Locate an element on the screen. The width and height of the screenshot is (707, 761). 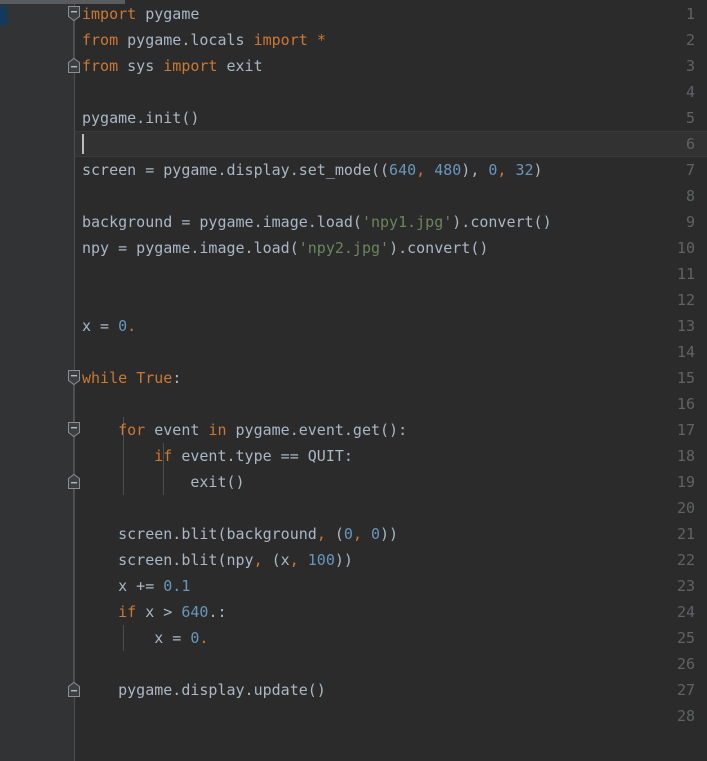
code-token: event is located at coordinates (177, 430).